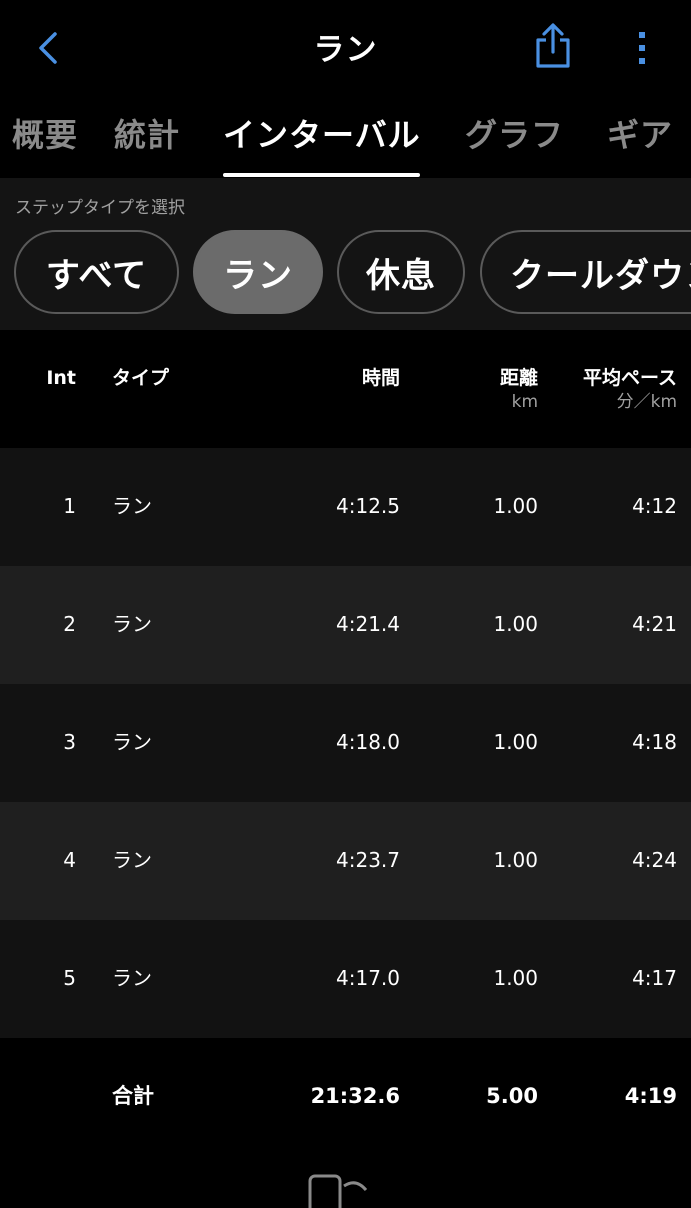 The image size is (691, 1208). What do you see at coordinates (654, 506) in the screenshot?
I see `cell-pace: 4:12` at bounding box center [654, 506].